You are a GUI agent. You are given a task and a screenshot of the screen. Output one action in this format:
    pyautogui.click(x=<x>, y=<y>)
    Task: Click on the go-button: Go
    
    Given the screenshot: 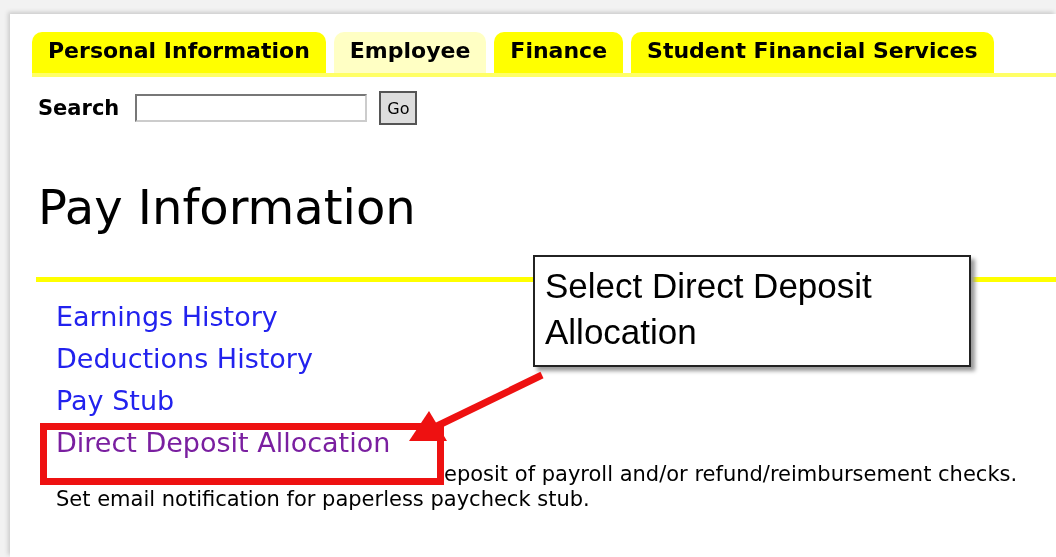 What is the action you would take?
    pyautogui.click(x=398, y=108)
    